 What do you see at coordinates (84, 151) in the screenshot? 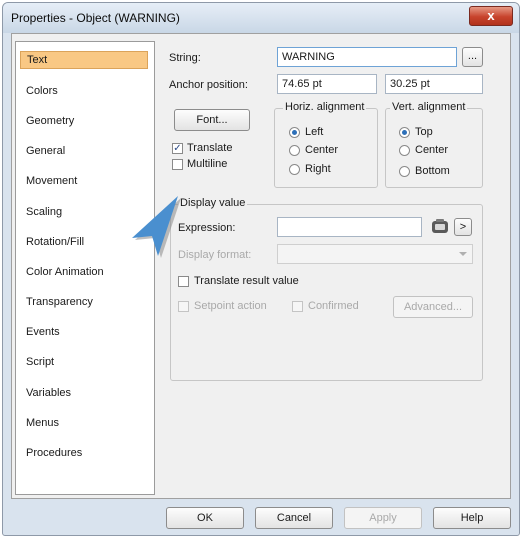
I see `sidebar-item-general: General` at bounding box center [84, 151].